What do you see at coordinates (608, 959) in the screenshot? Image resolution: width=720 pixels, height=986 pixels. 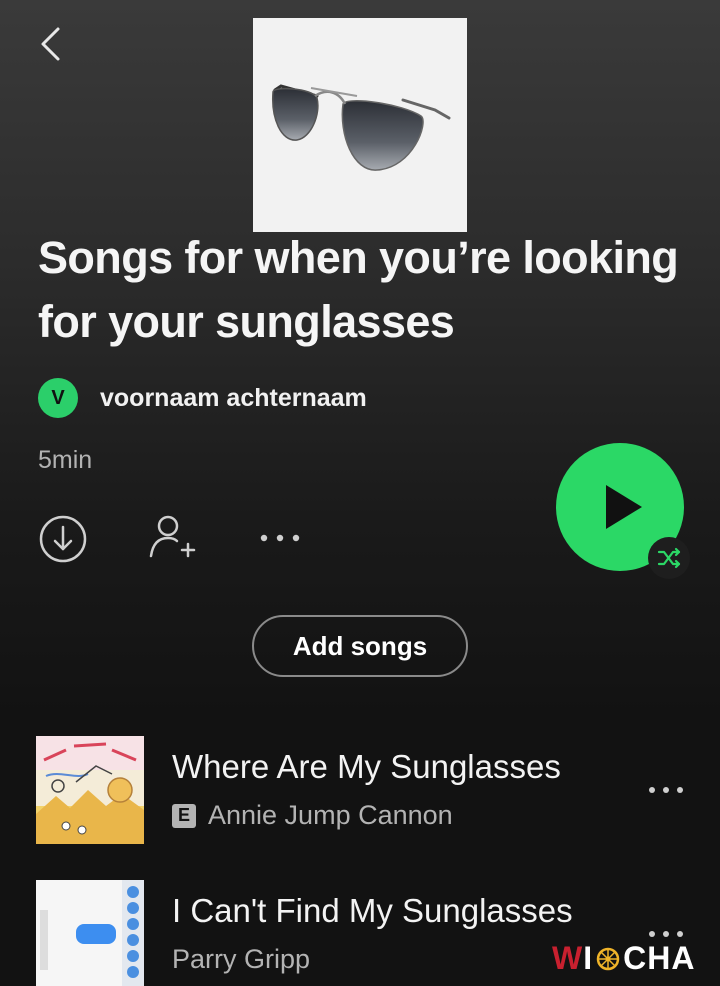 I see `wheel-icon` at bounding box center [608, 959].